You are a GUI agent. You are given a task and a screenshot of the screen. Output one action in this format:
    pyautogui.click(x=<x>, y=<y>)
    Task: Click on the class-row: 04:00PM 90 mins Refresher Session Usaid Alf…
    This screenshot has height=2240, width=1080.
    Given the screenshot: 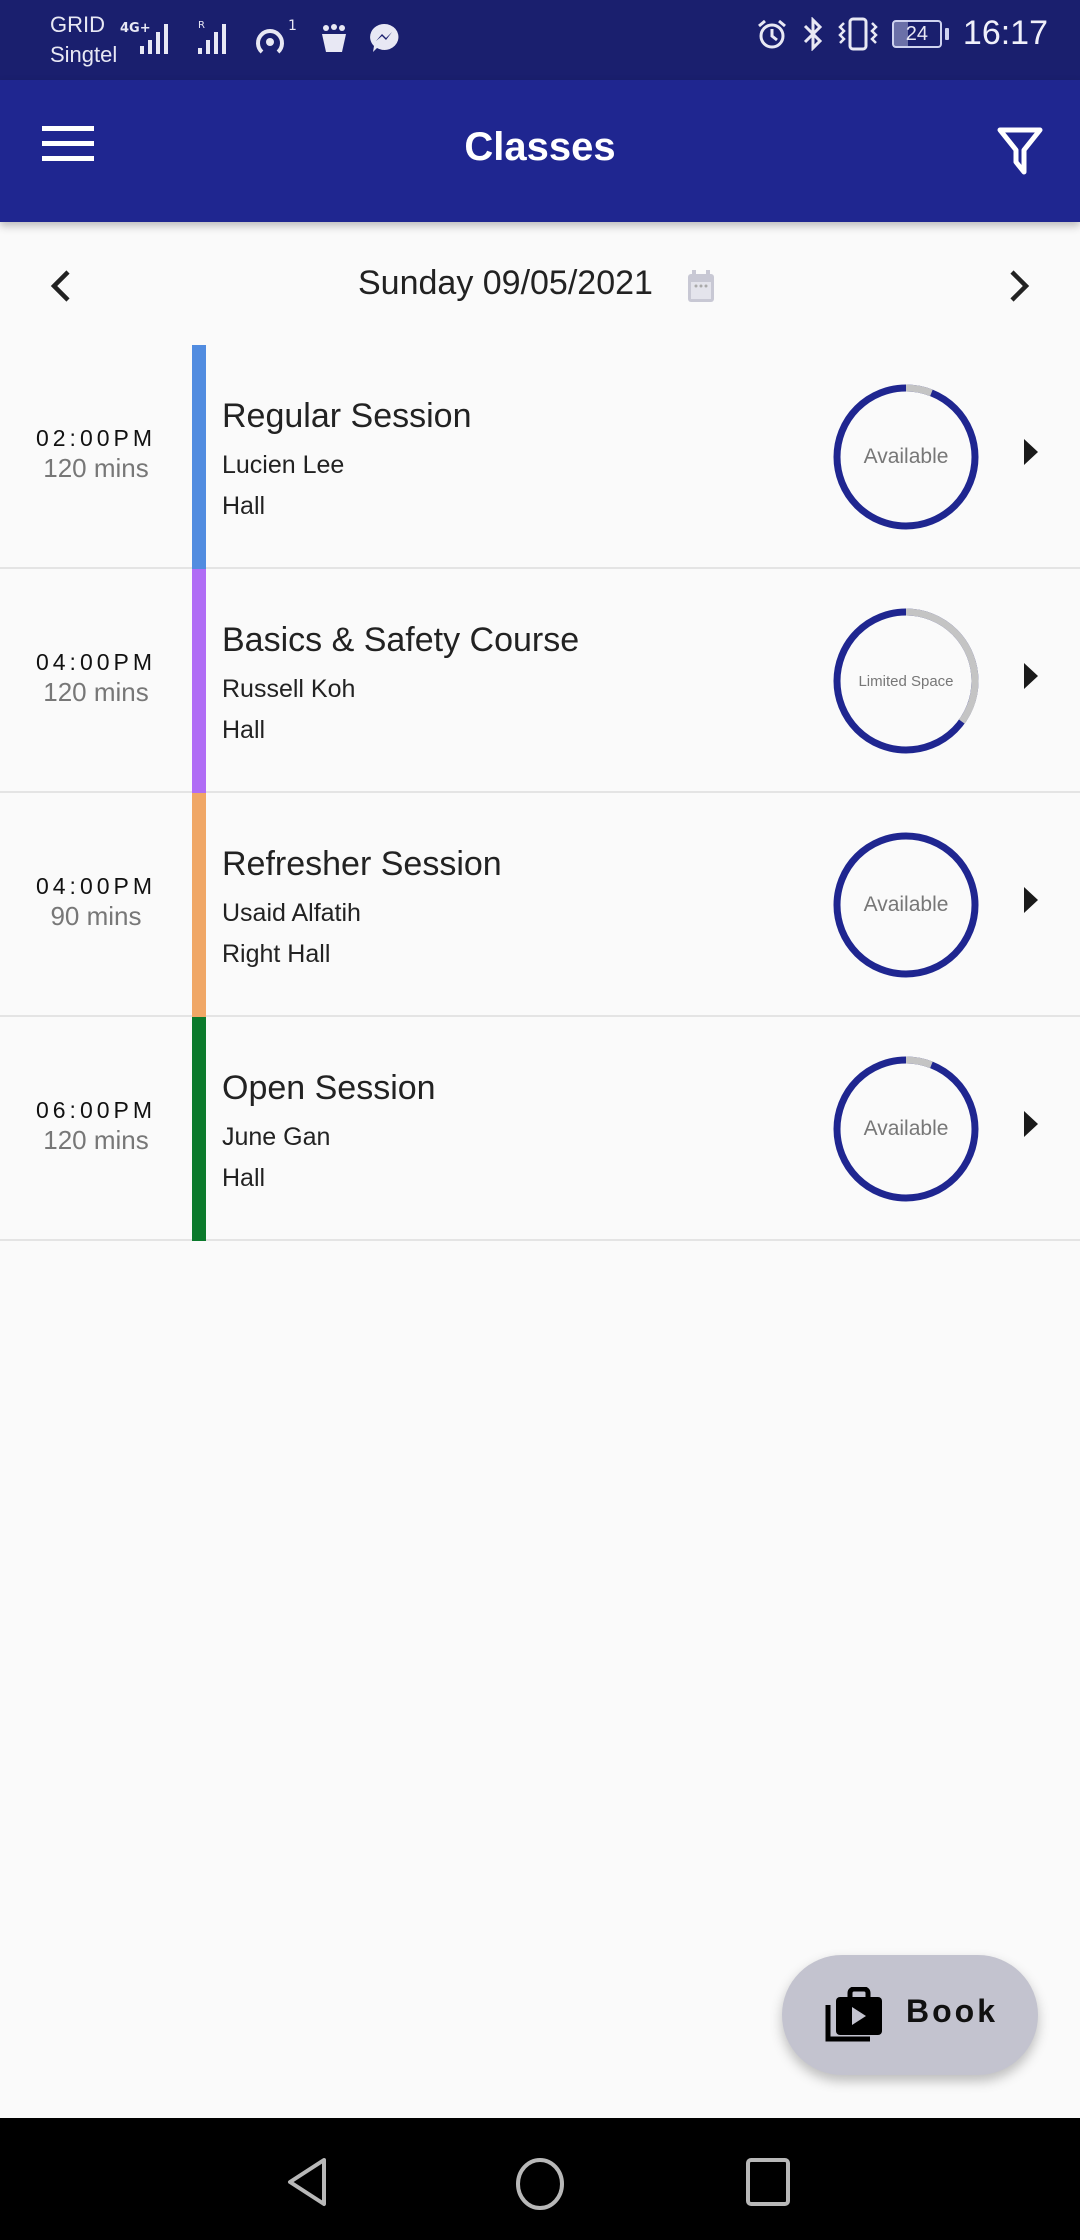 What is the action you would take?
    pyautogui.click(x=540, y=905)
    